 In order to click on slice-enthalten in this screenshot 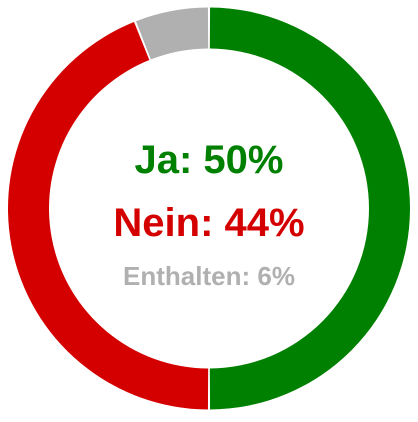, I will do `click(172, 33)`.